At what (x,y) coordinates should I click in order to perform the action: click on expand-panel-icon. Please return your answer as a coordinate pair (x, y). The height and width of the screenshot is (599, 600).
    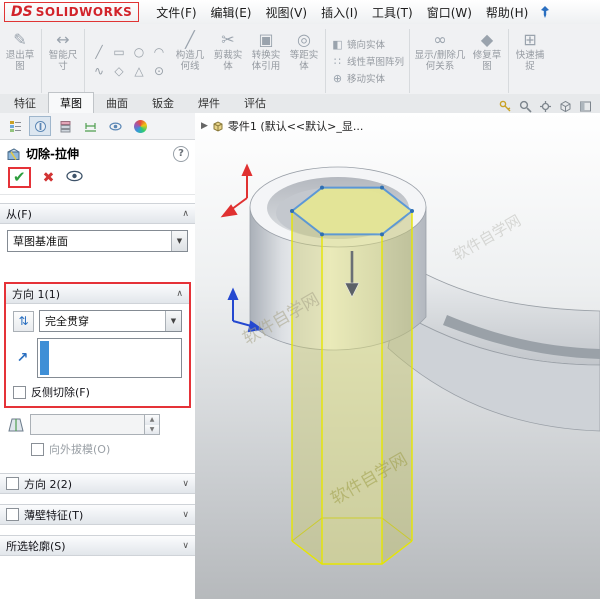
    Looking at the image, I should click on (585, 106).